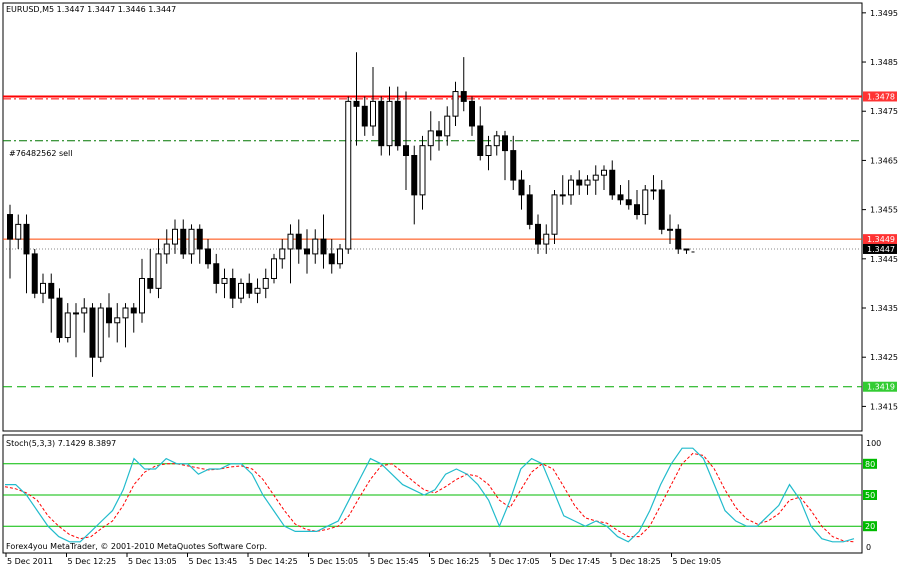 This screenshot has height=570, width=899. What do you see at coordinates (870, 495) in the screenshot?
I see `stoch-level-label: 50` at bounding box center [870, 495].